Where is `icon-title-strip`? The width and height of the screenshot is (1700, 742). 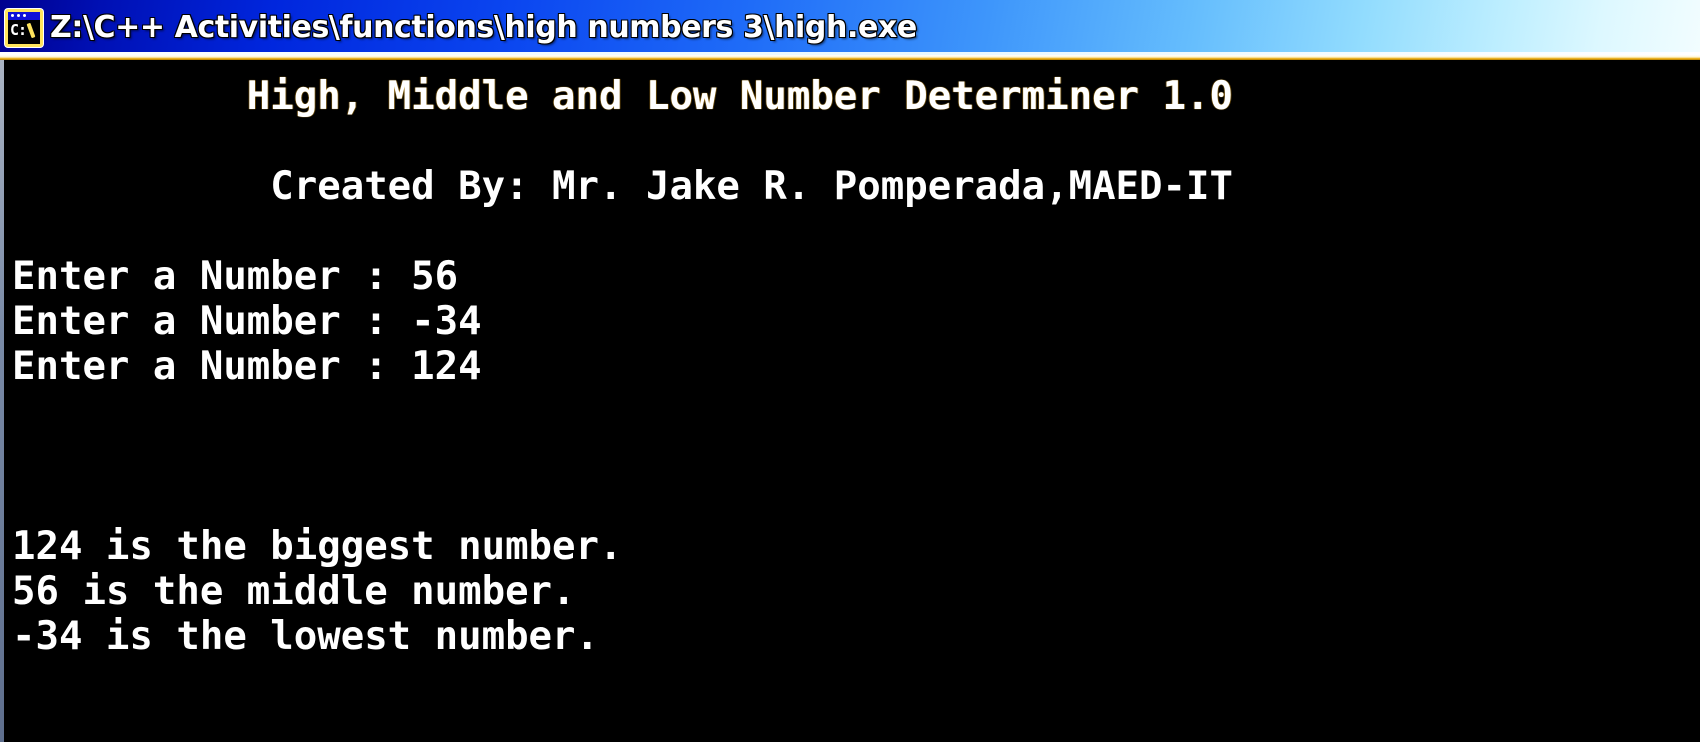
icon-title-strip is located at coordinates (24, 15).